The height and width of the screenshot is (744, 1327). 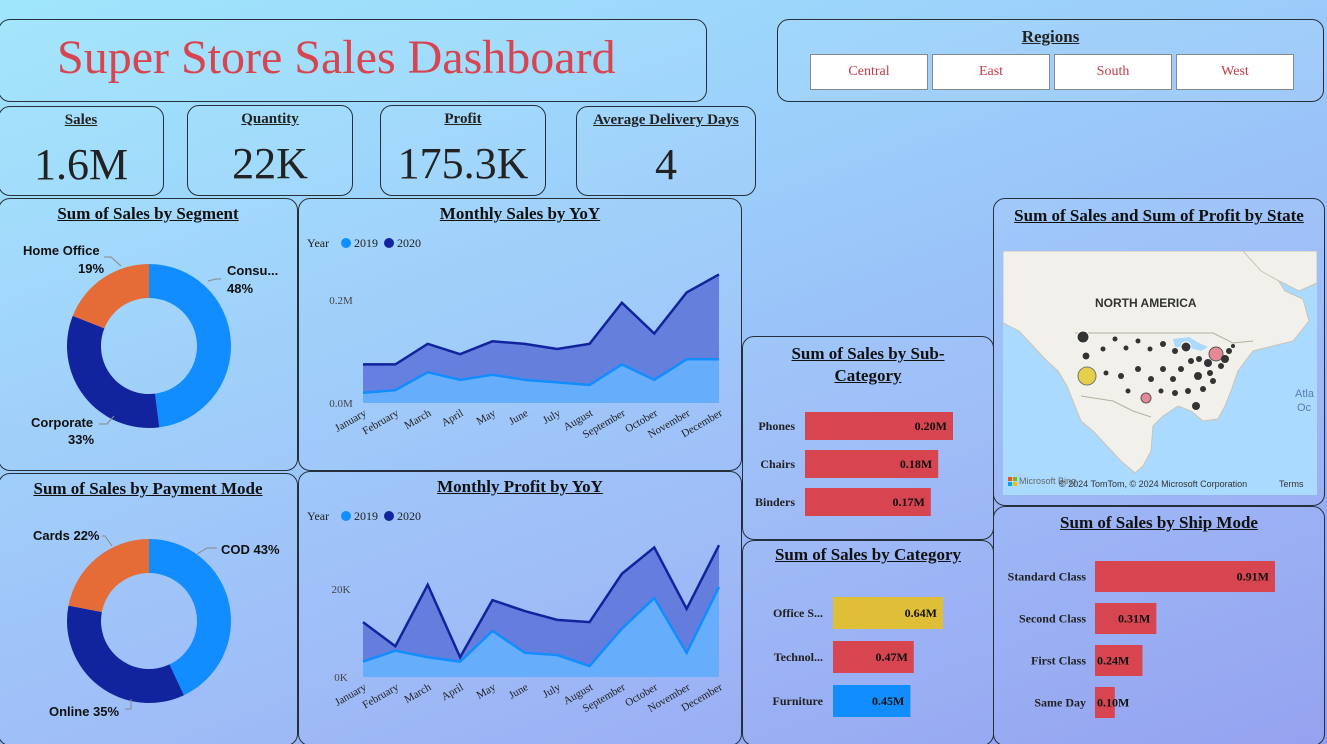 What do you see at coordinates (463, 119) in the screenshot?
I see `kpi-label: Profit` at bounding box center [463, 119].